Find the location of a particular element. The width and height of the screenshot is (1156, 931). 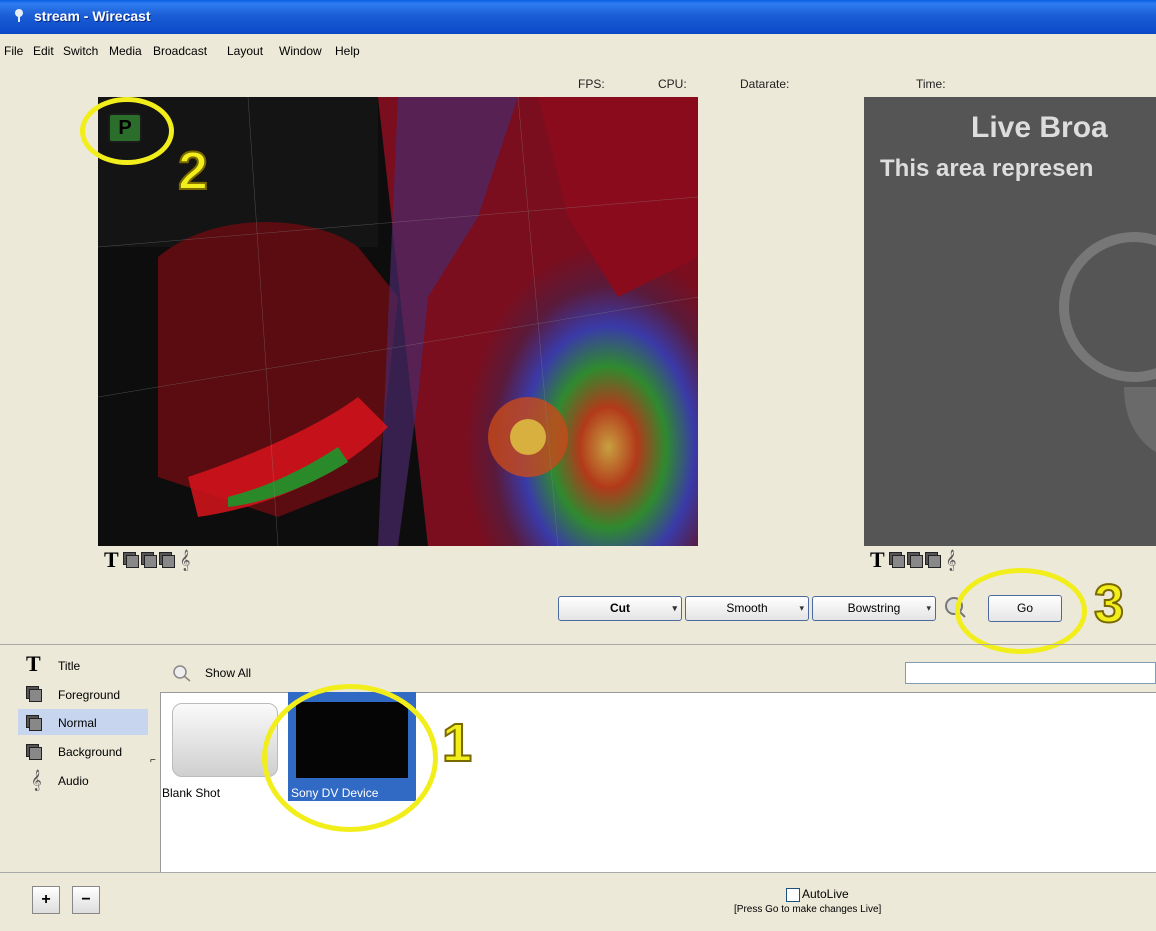

live-title: Live Broa is located at coordinates (1039, 127).